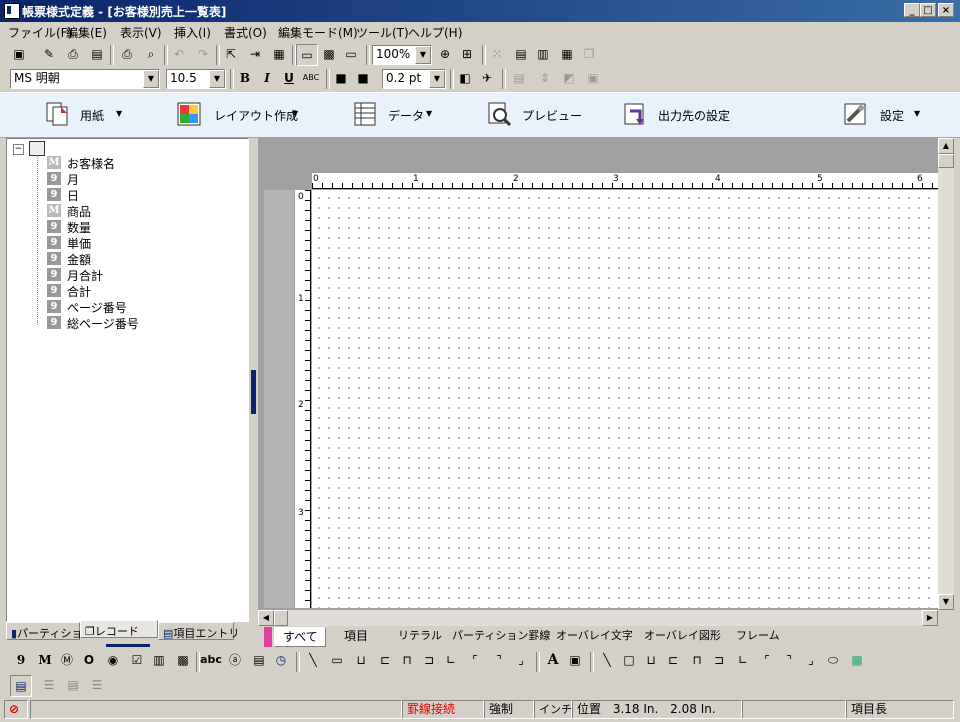  I want to click on bold-button: B, so click(245, 79).